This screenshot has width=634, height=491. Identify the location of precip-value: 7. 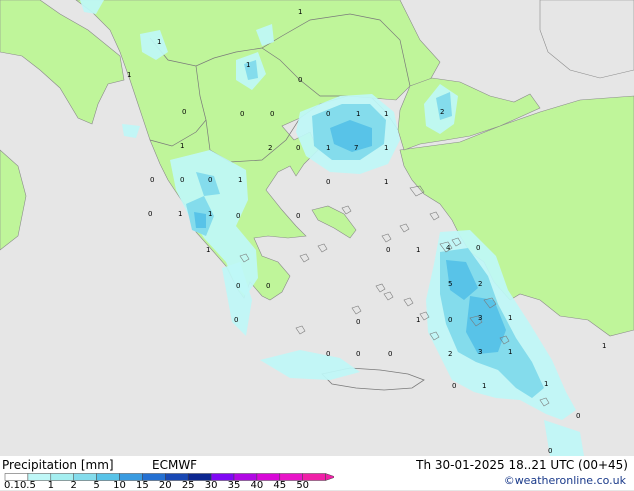
(356, 148).